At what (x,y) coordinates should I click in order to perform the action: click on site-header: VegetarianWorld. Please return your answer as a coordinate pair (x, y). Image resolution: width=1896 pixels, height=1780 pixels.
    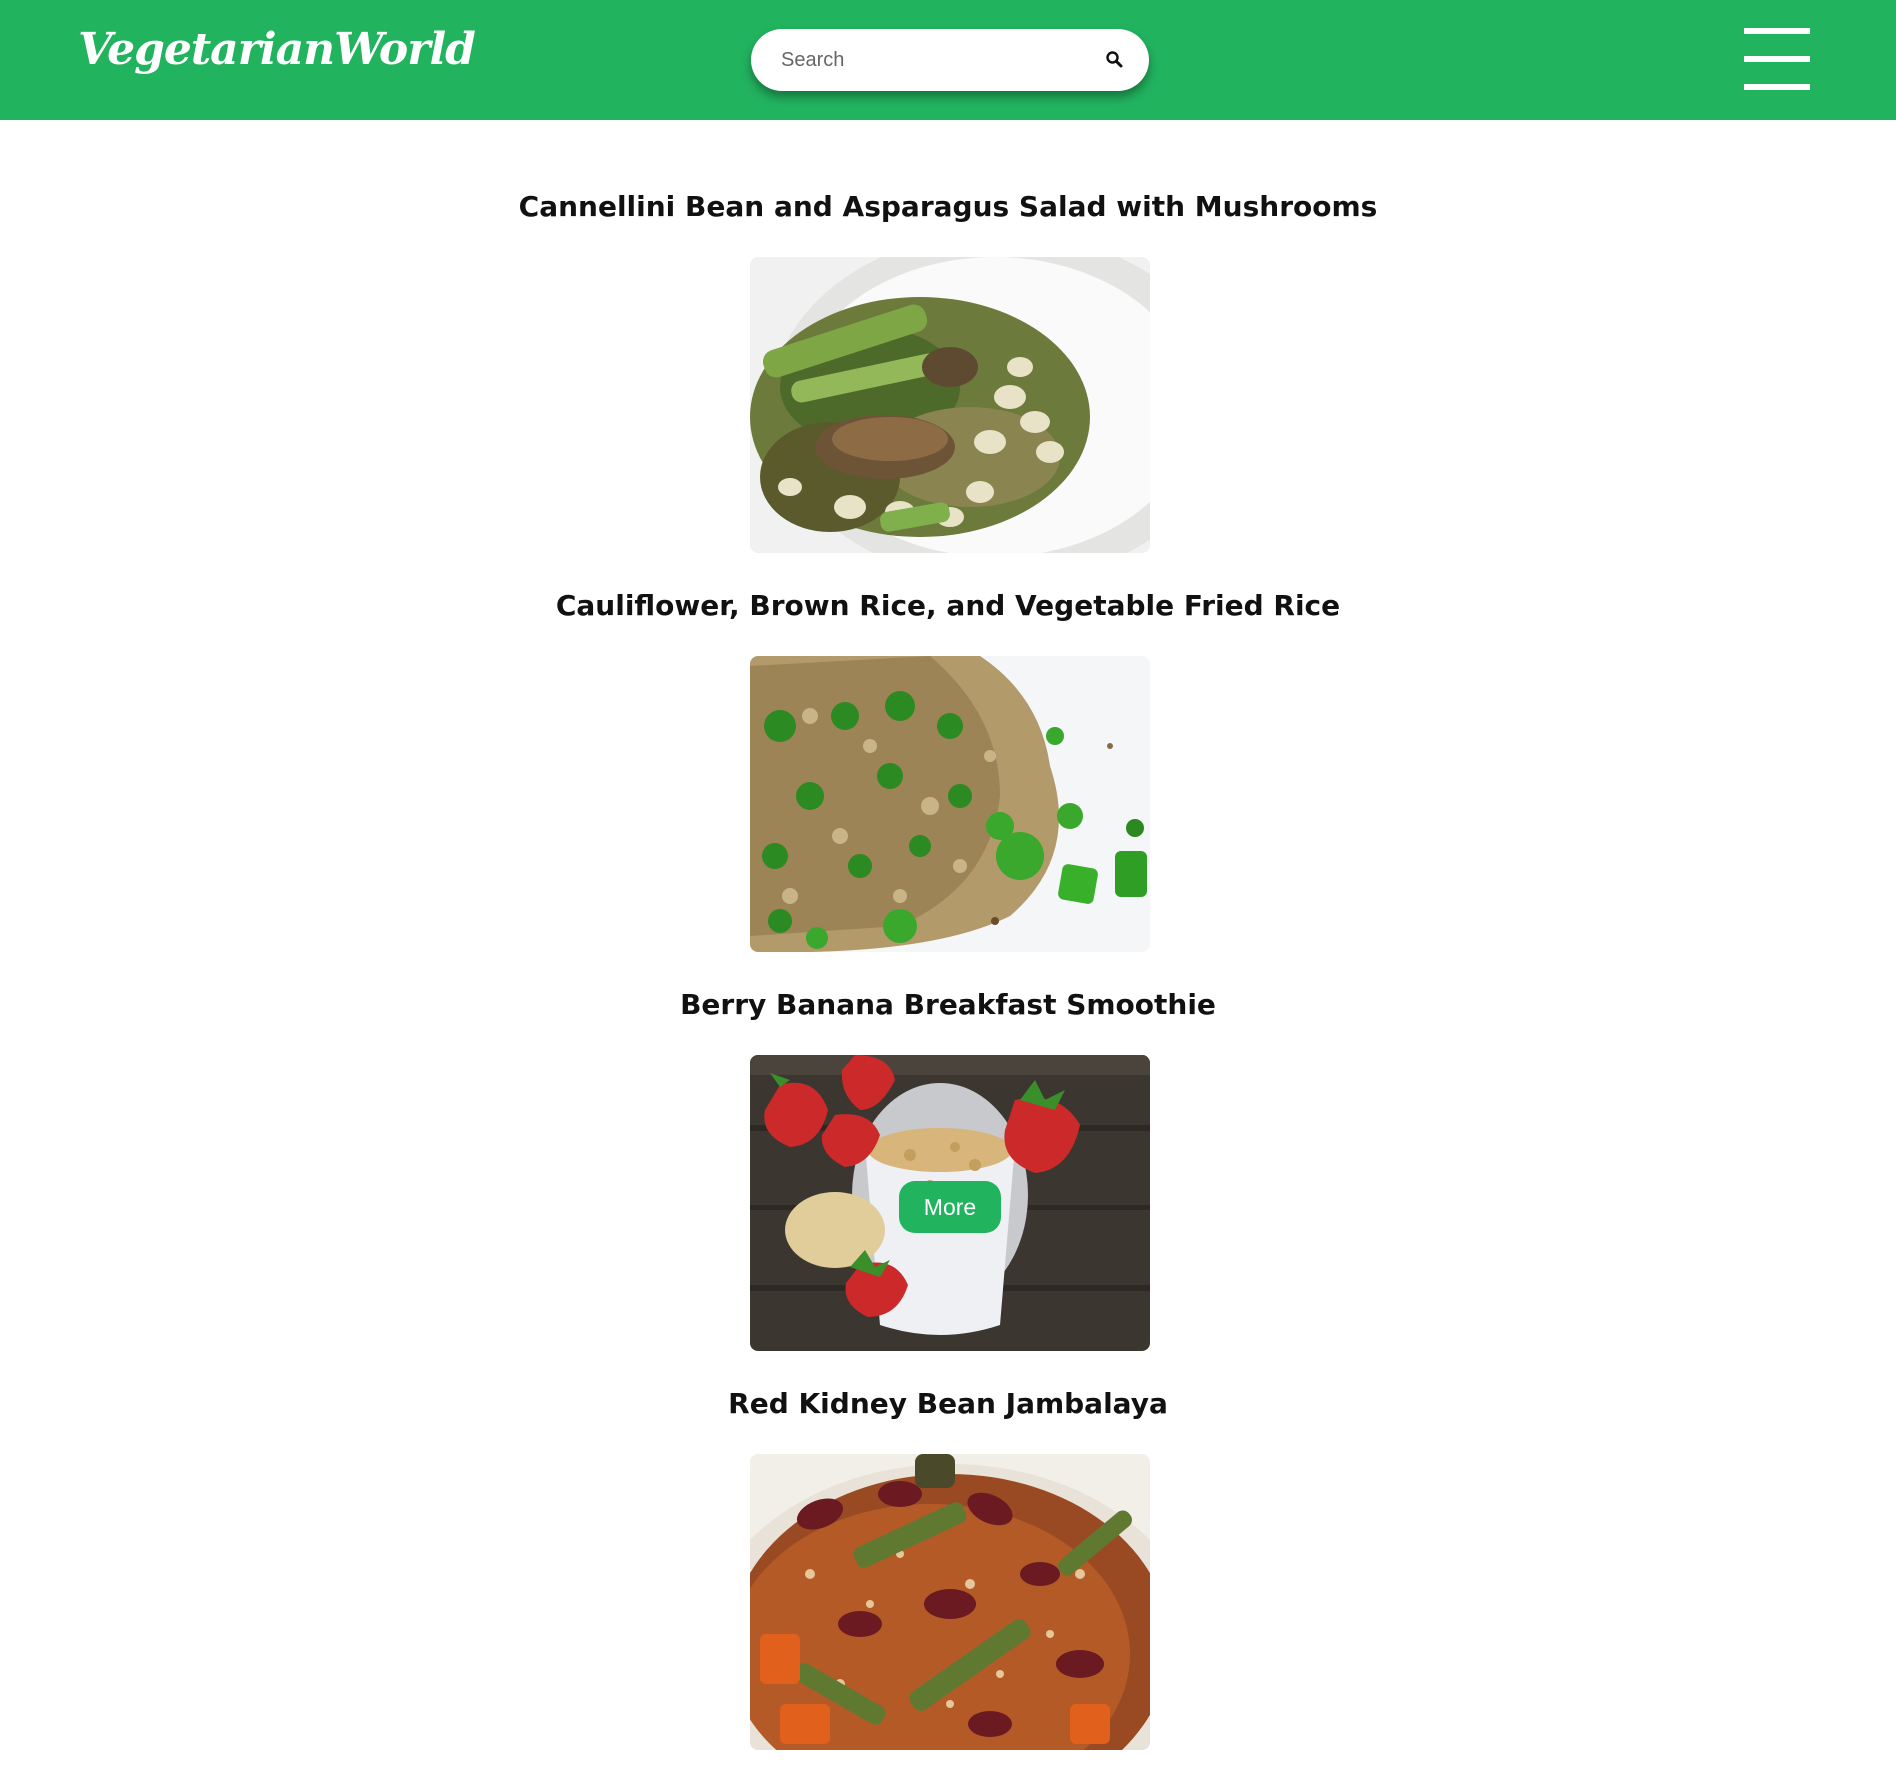
    Looking at the image, I should click on (948, 60).